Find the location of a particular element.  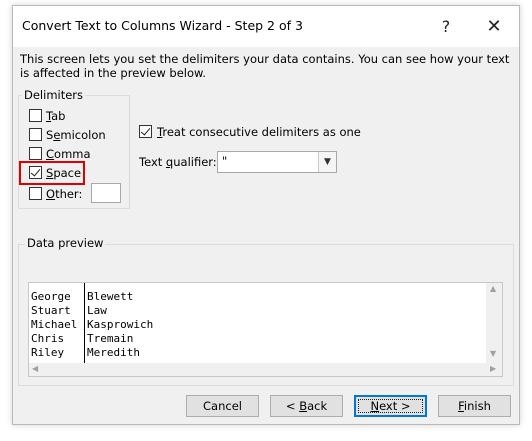

other-mnemonic: O is located at coordinates (51, 194).